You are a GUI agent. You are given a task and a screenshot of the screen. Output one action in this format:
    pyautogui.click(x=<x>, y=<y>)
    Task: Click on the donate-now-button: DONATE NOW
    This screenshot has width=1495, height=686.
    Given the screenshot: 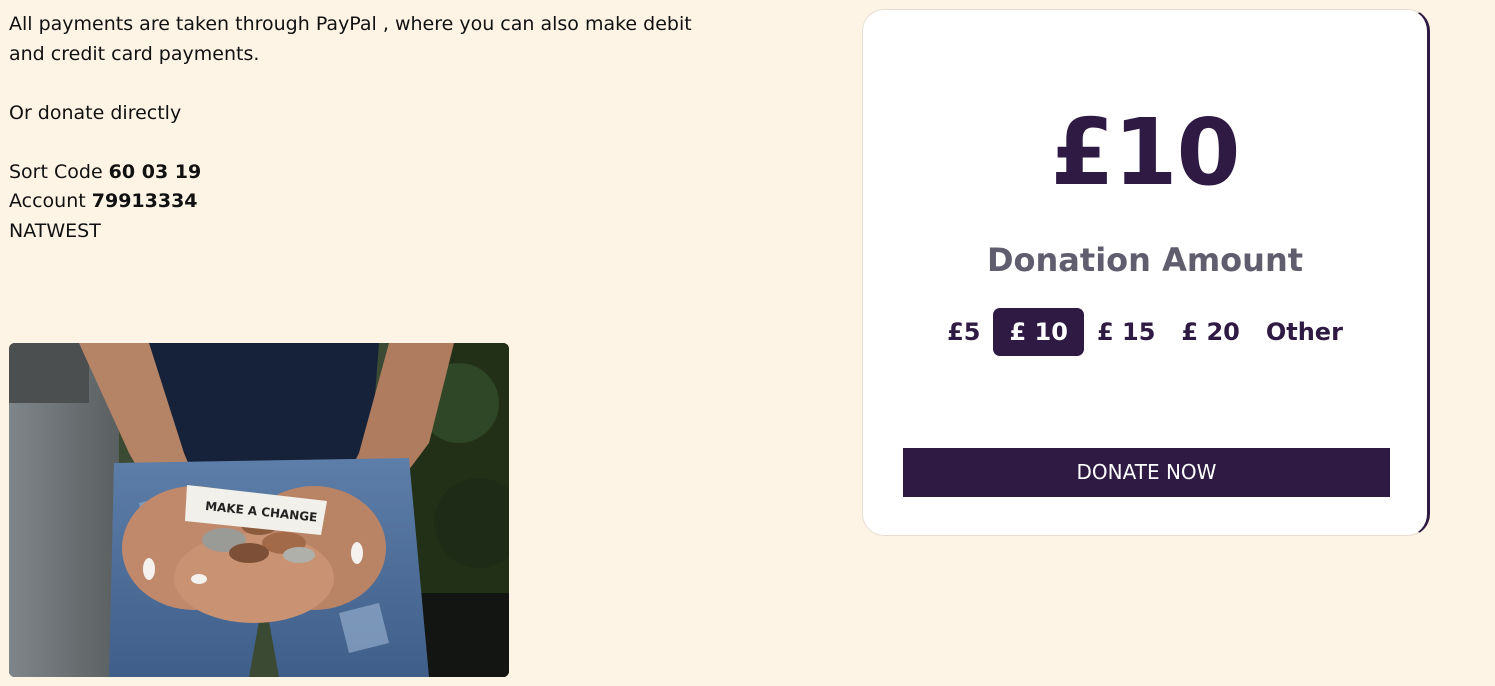 What is the action you would take?
    pyautogui.click(x=1146, y=472)
    